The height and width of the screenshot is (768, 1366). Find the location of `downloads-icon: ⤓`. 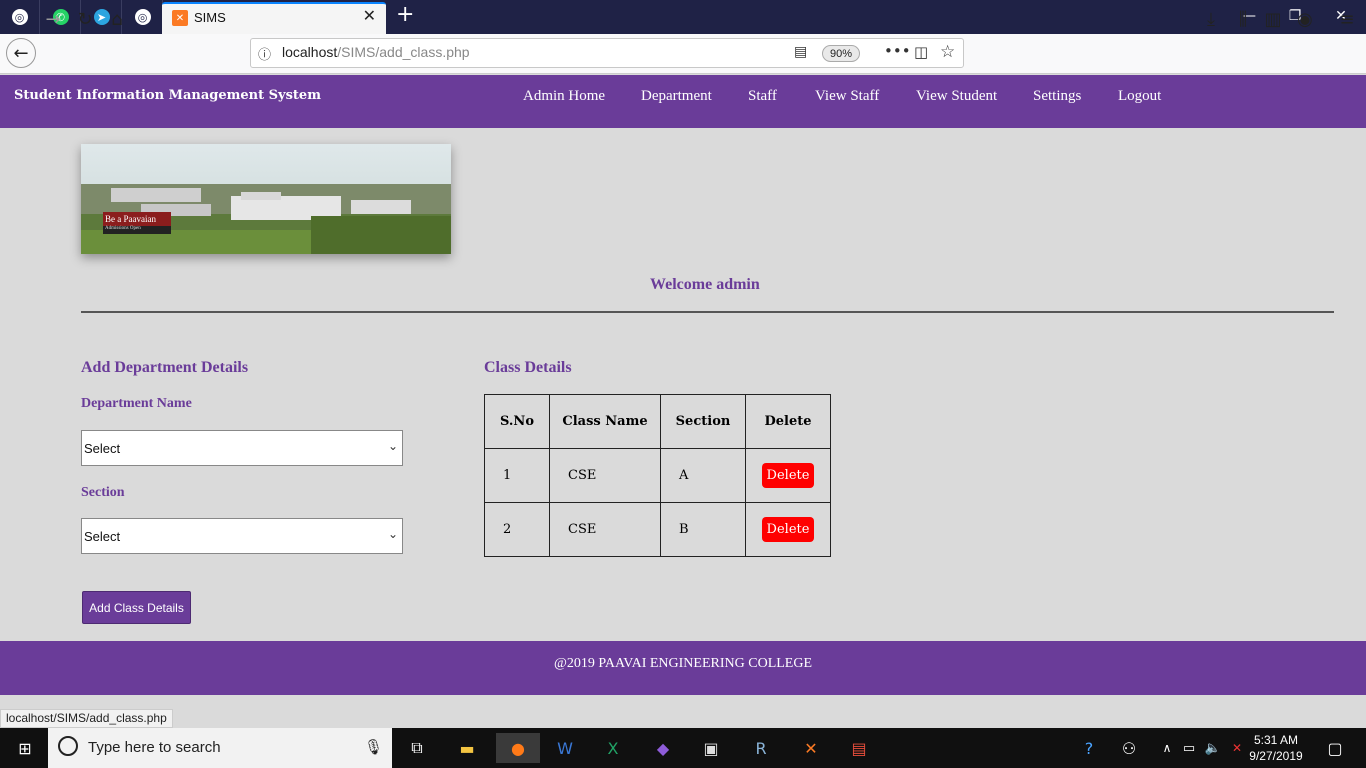

downloads-icon: ⤓ is located at coordinates (1211, 19).